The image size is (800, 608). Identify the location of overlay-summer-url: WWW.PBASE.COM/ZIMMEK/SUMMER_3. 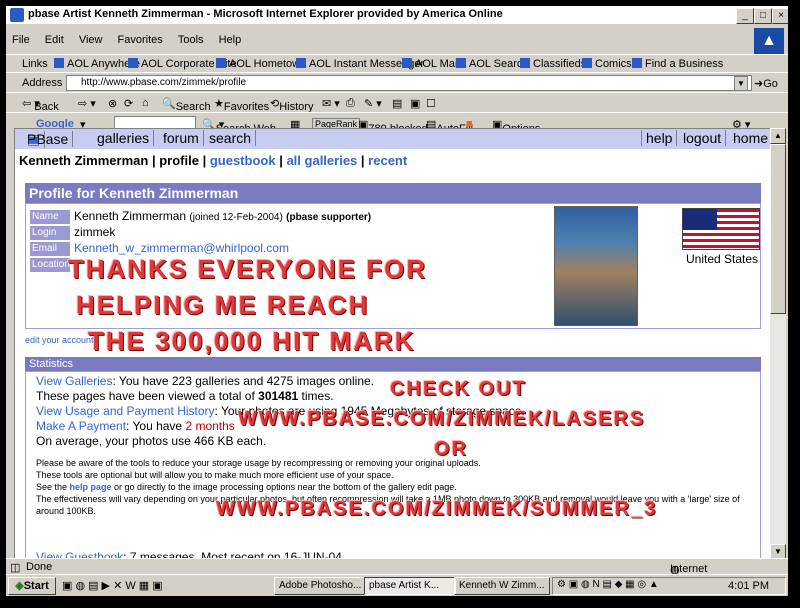
(437, 509).